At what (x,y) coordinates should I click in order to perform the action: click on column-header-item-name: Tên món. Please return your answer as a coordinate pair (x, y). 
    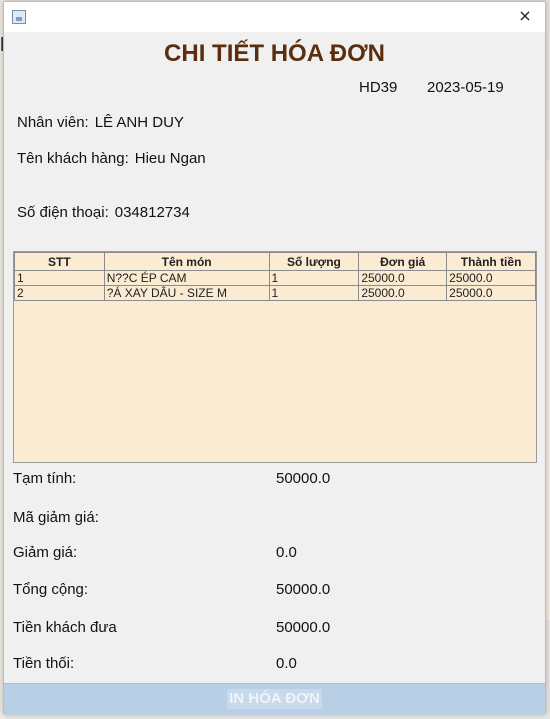
    Looking at the image, I should click on (186, 261).